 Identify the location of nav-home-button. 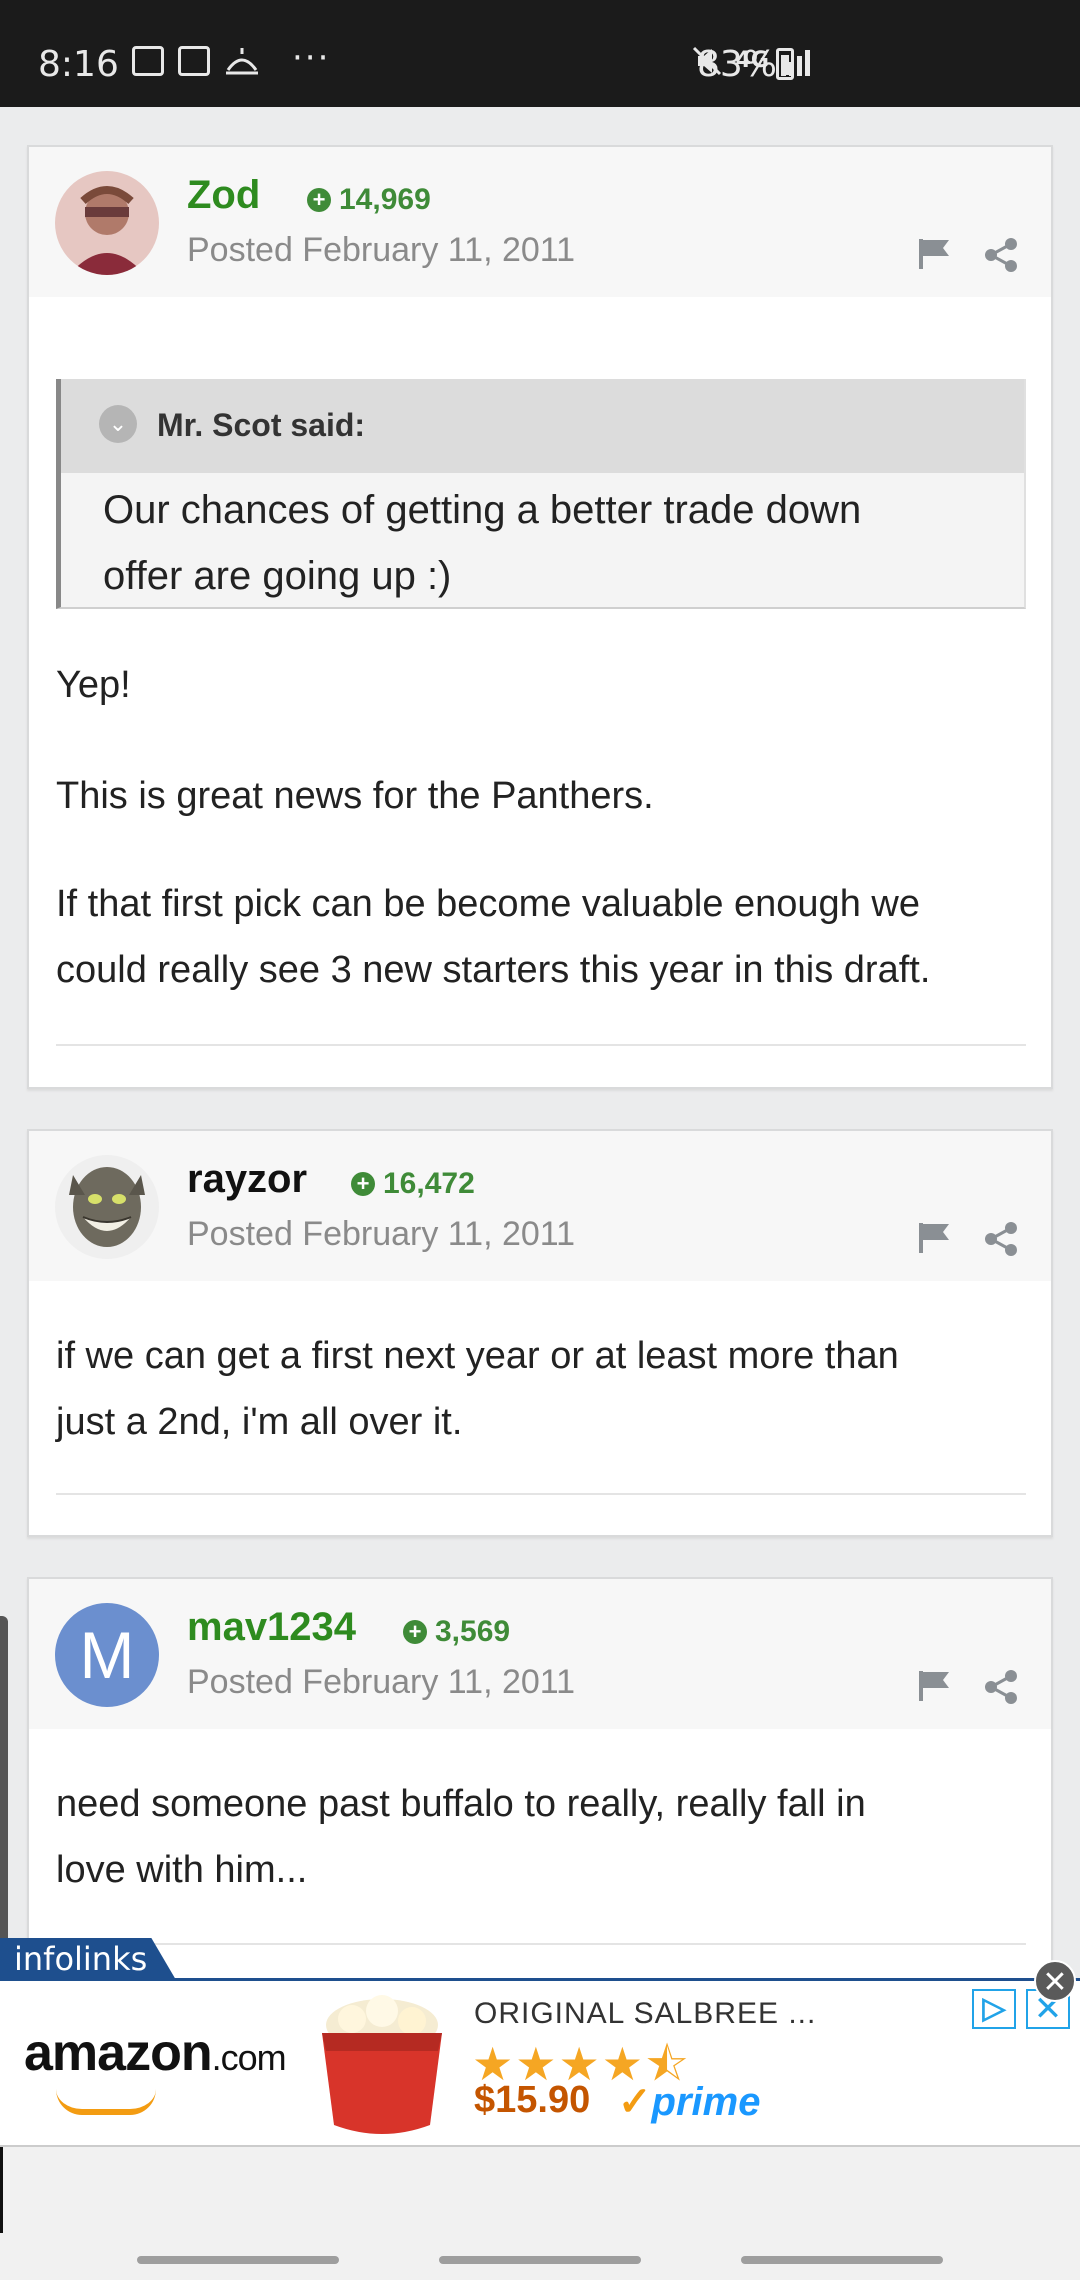
(540, 2260).